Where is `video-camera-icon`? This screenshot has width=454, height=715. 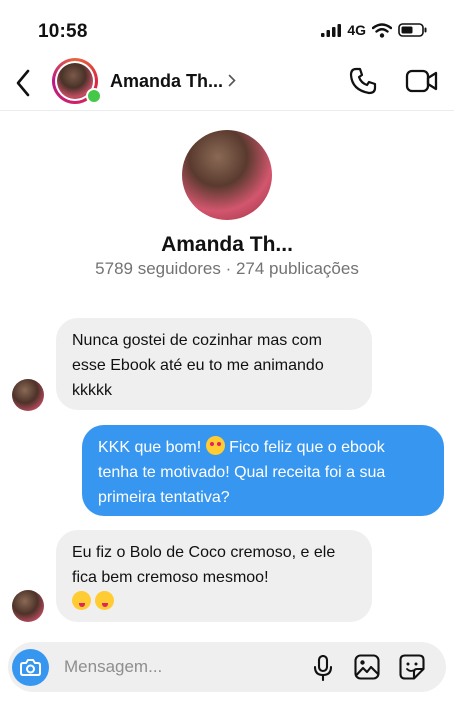 video-camera-icon is located at coordinates (422, 81).